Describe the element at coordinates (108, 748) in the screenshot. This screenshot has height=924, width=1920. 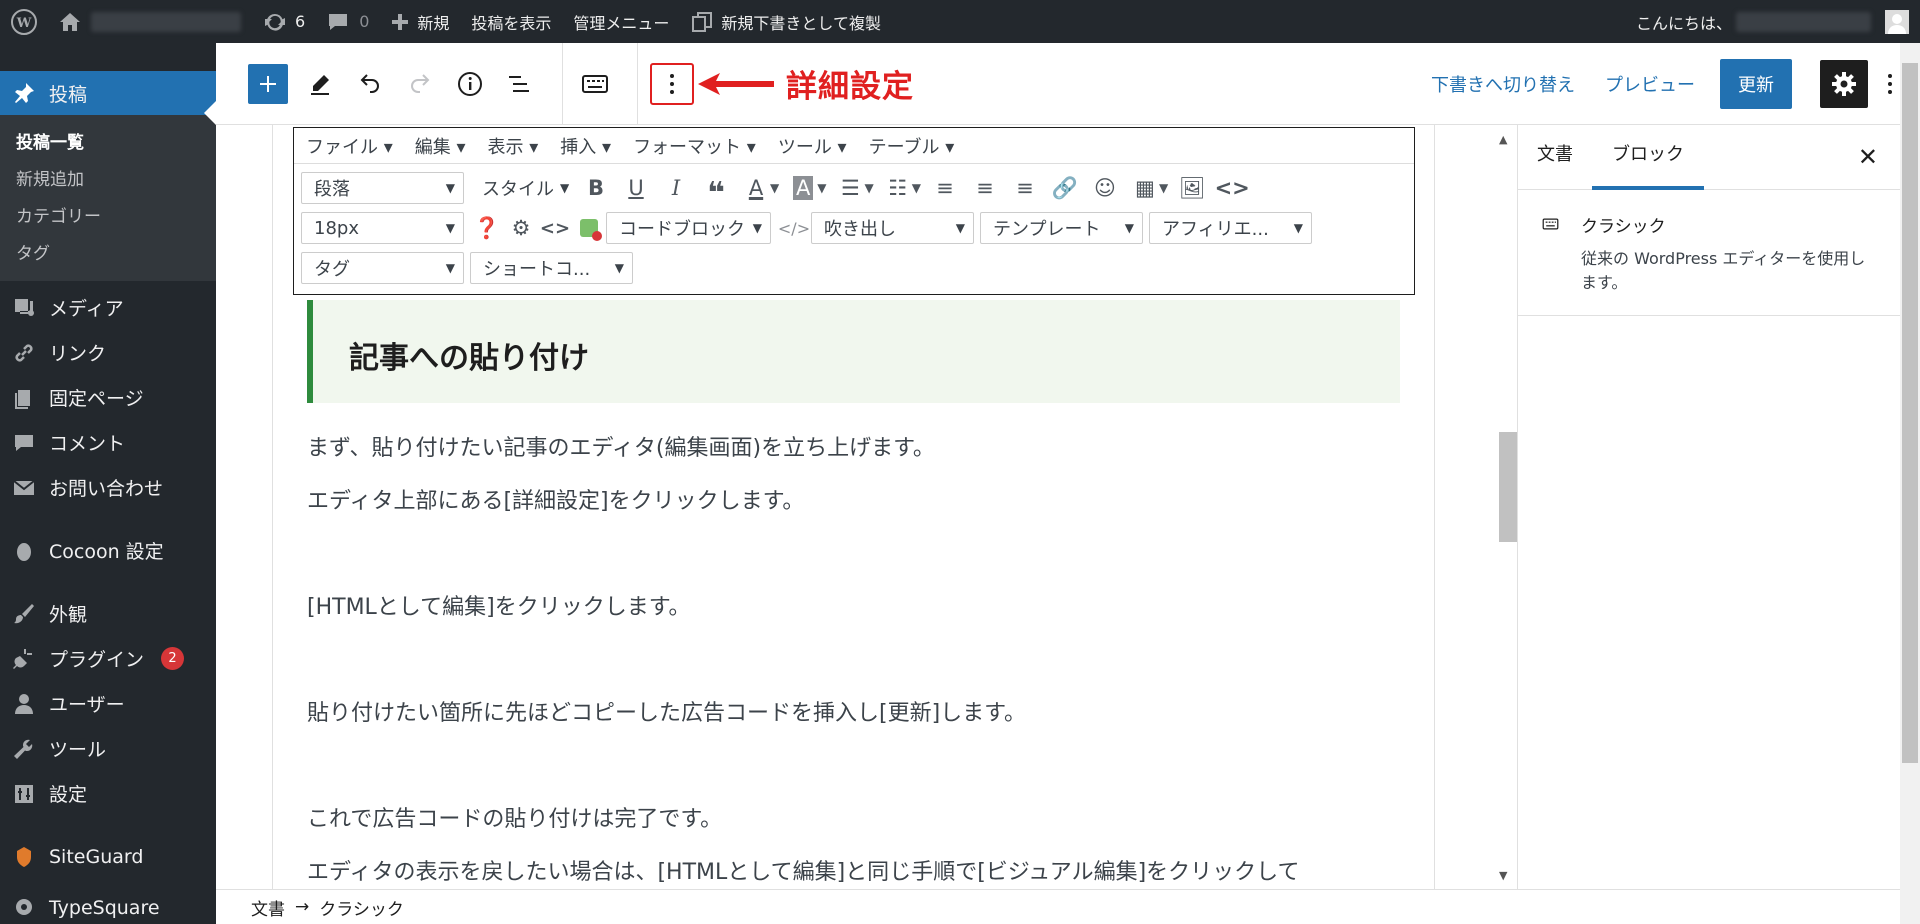
I see `sidebar-item-tools: ツール` at that location.